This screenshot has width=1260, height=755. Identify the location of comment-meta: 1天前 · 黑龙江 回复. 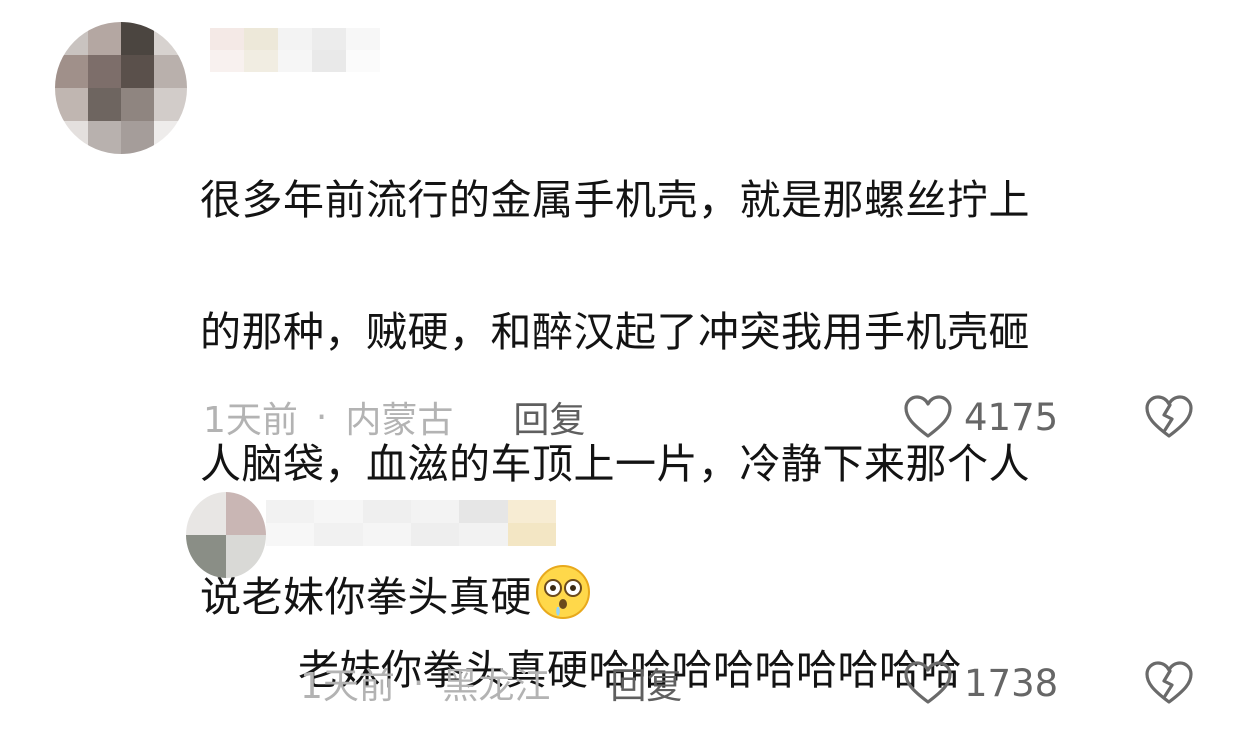
(491, 683).